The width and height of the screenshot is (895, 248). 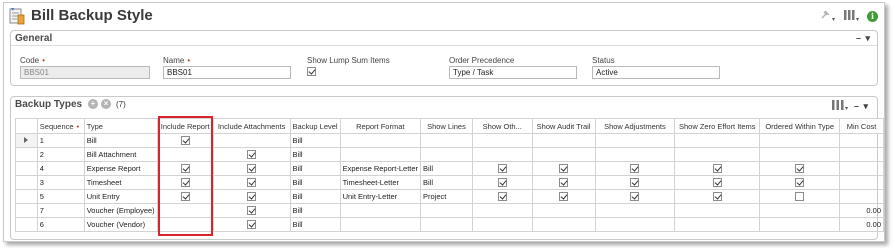 I want to click on general-collapse-button: – ▾, so click(x=863, y=38).